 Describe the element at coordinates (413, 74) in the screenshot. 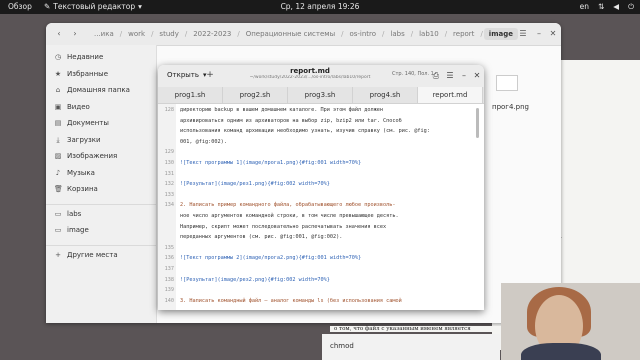

I see `cursor-status: Стр. 140, Пол. 1` at that location.